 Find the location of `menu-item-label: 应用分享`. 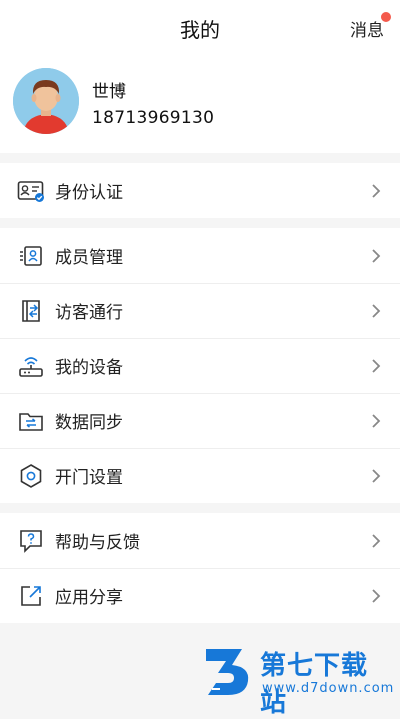

menu-item-label: 应用分享 is located at coordinates (89, 598).